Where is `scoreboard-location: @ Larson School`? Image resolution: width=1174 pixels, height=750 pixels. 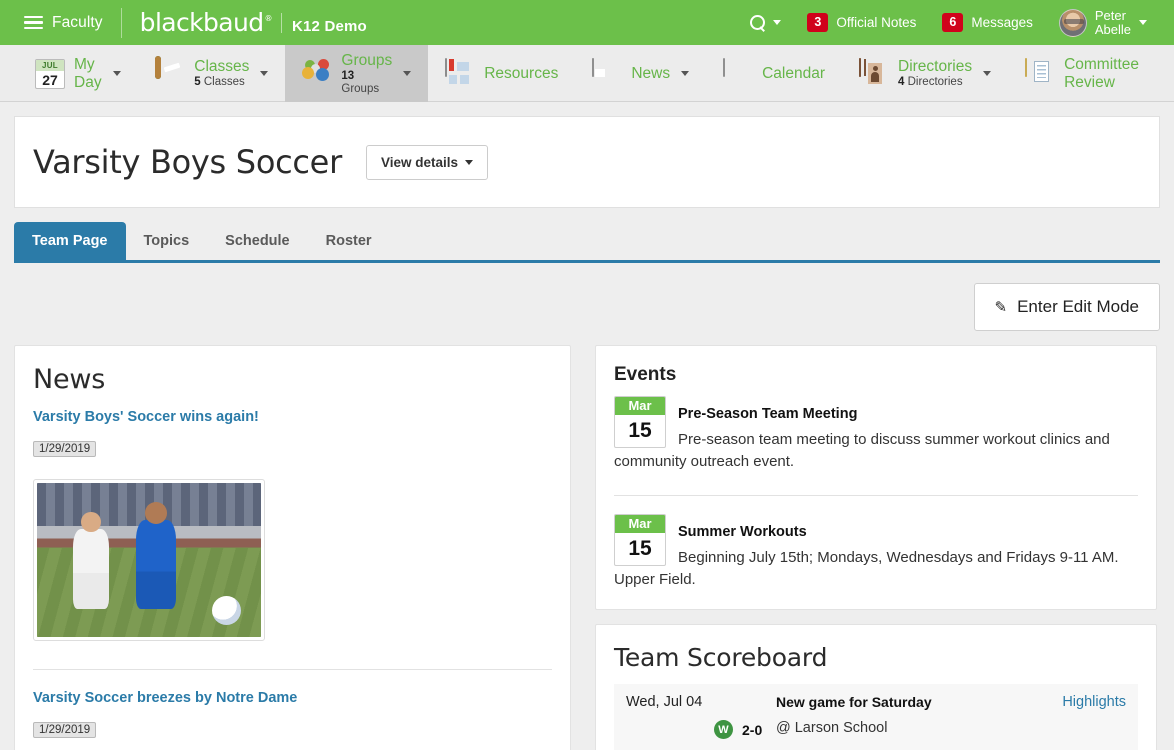 scoreboard-location: @ Larson School is located at coordinates (832, 728).